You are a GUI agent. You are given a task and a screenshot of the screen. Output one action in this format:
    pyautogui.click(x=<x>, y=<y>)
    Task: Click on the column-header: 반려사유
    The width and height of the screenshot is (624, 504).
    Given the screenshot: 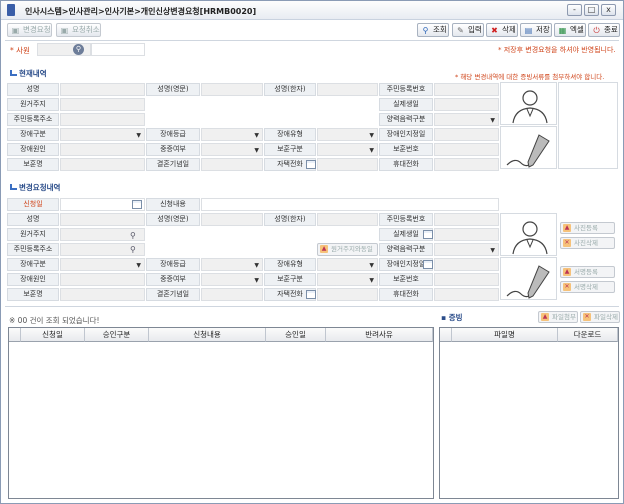 What is the action you would take?
    pyautogui.click(x=379, y=335)
    